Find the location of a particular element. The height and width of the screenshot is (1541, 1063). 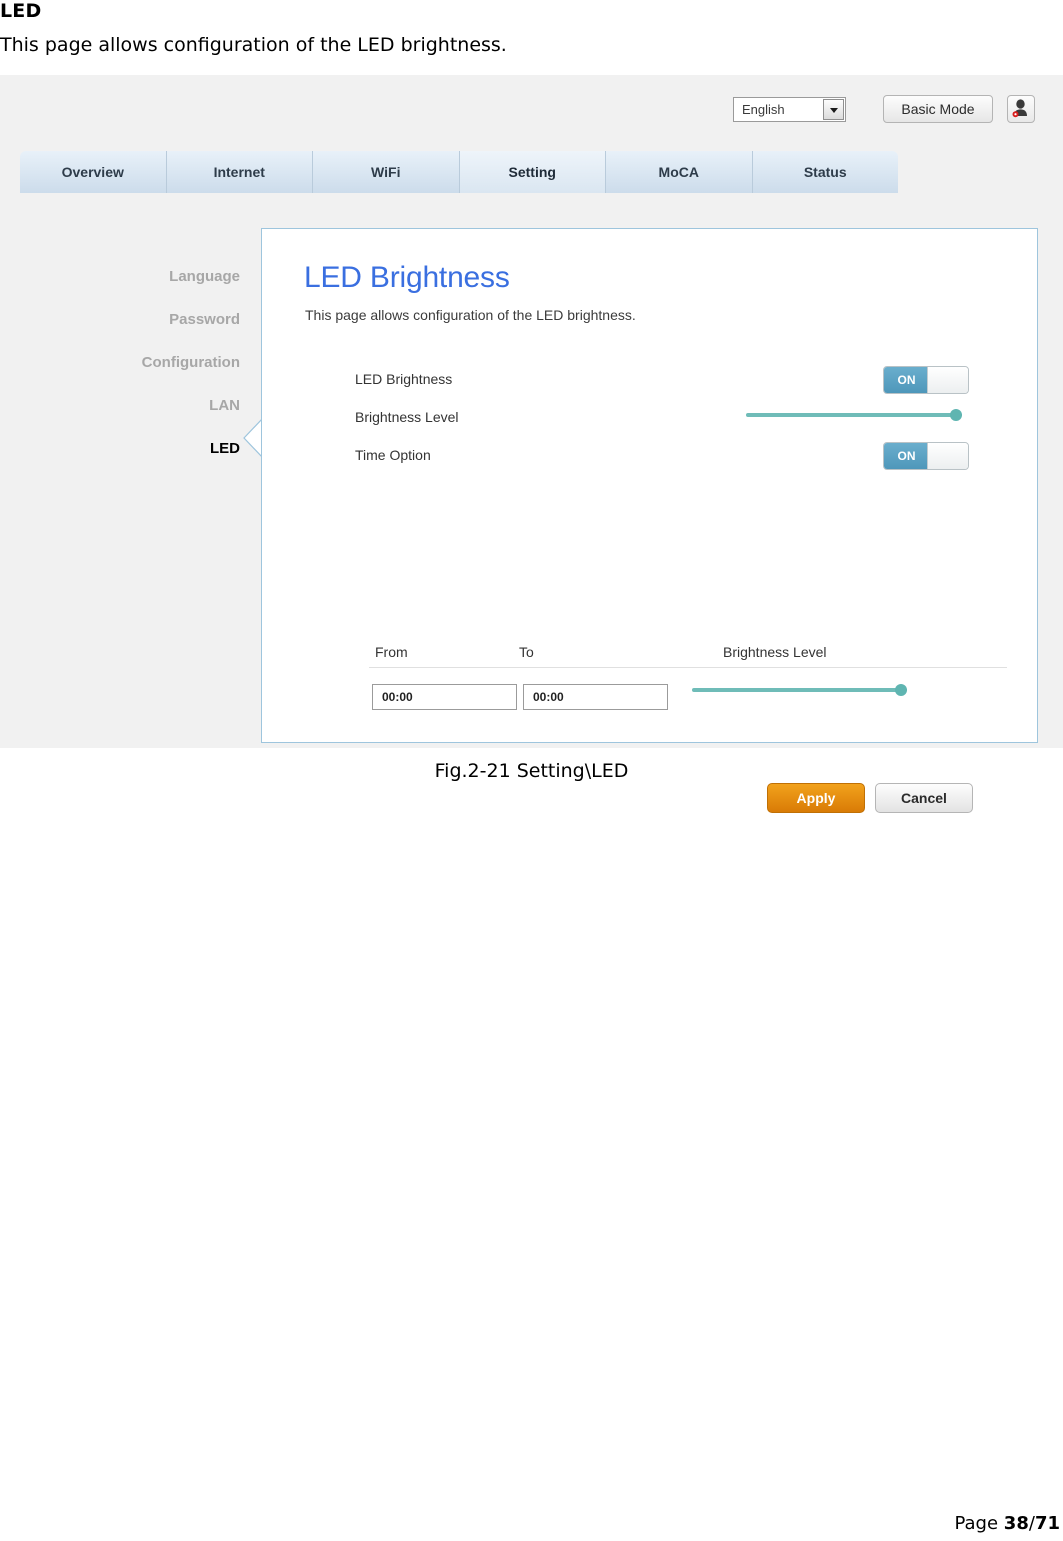

cancel-button: Cancel is located at coordinates (924, 798).